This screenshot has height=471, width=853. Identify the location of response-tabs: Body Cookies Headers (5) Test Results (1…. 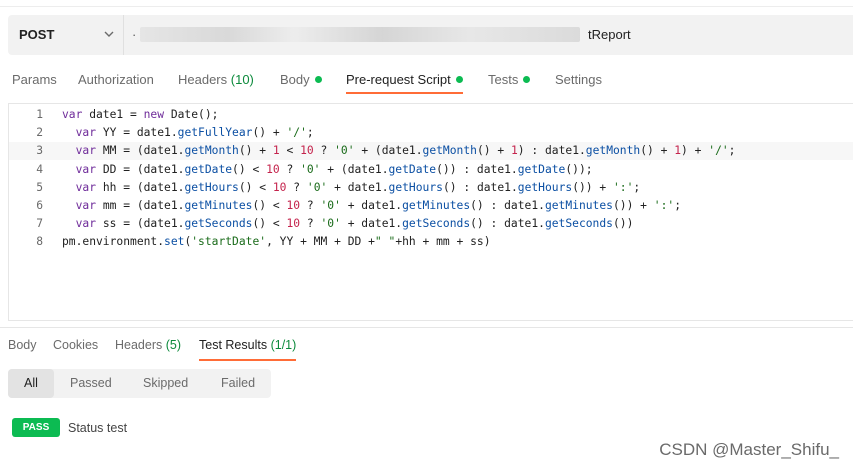
(426, 346).